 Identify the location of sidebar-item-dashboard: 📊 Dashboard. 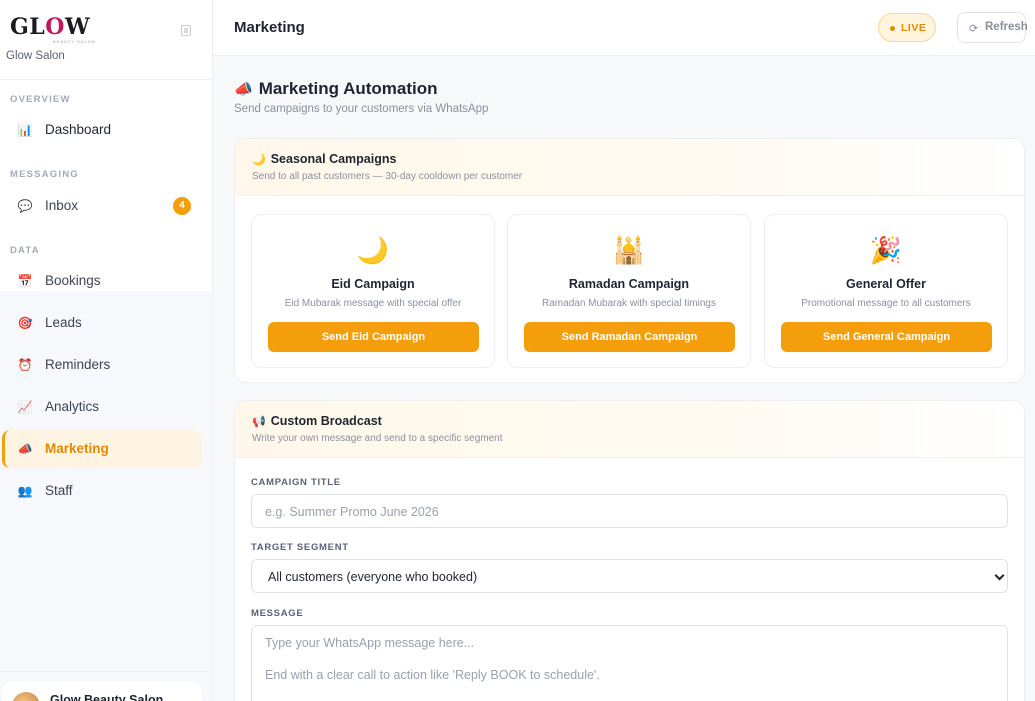
(102, 130).